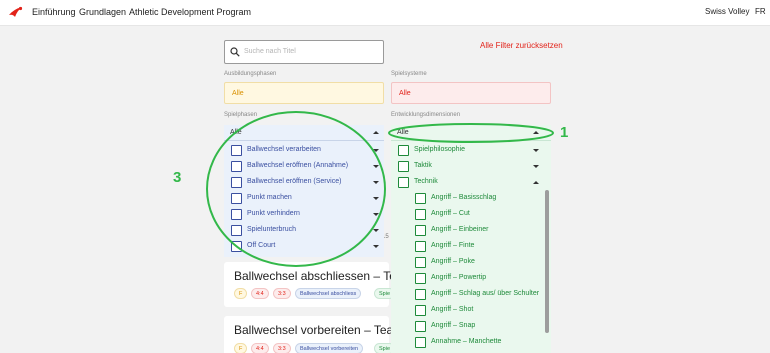 This screenshot has width=770, height=353. I want to click on option-label: Off Court, so click(261, 245).